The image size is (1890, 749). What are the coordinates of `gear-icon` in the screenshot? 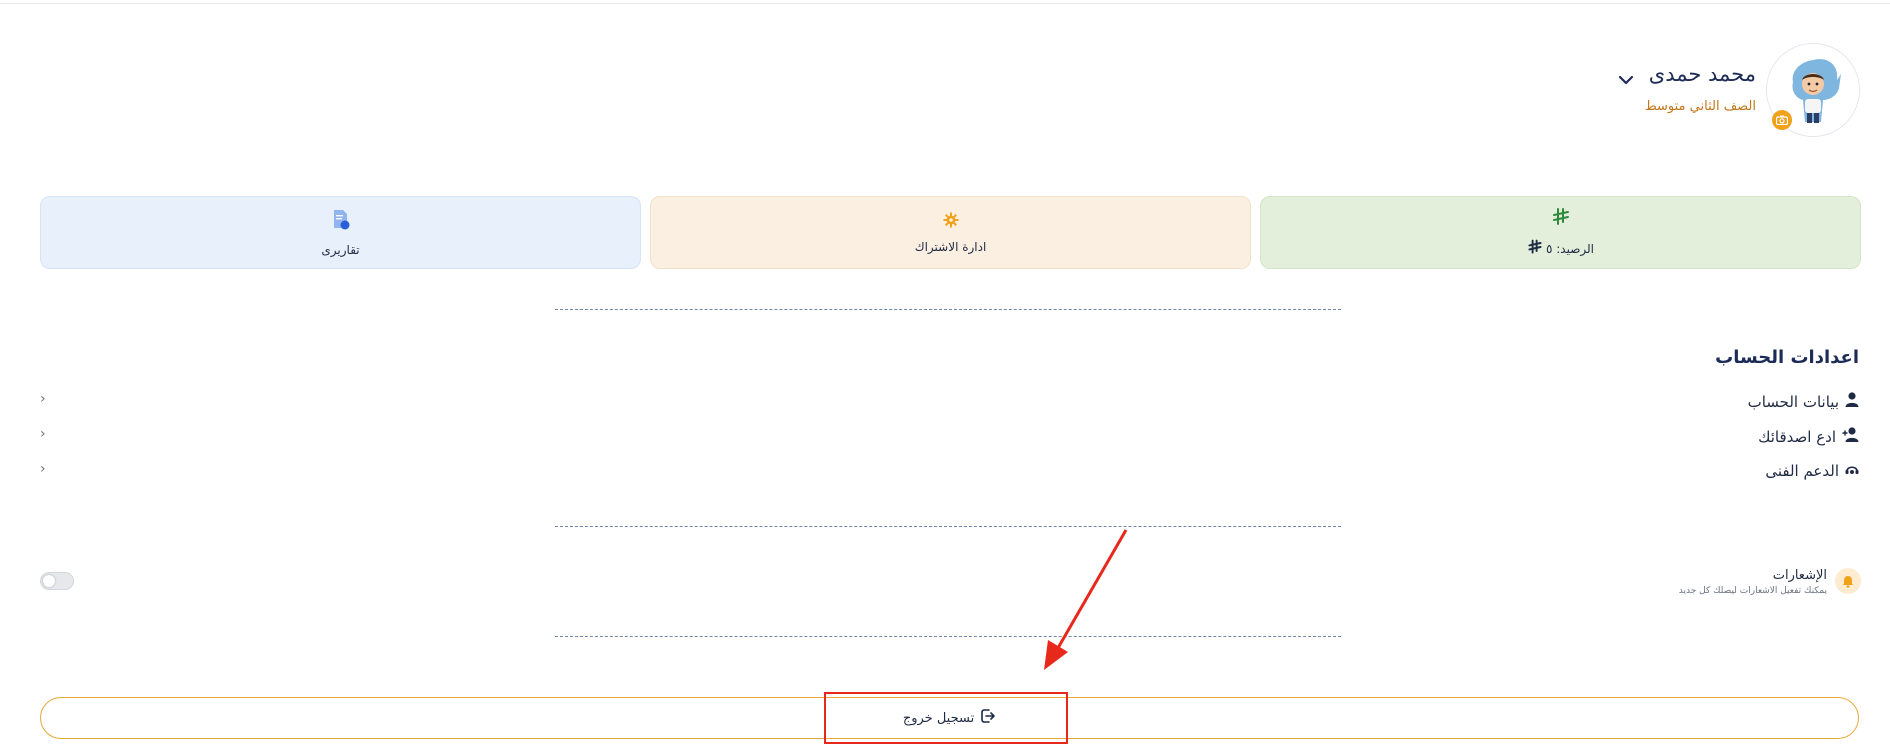 It's located at (951, 222).